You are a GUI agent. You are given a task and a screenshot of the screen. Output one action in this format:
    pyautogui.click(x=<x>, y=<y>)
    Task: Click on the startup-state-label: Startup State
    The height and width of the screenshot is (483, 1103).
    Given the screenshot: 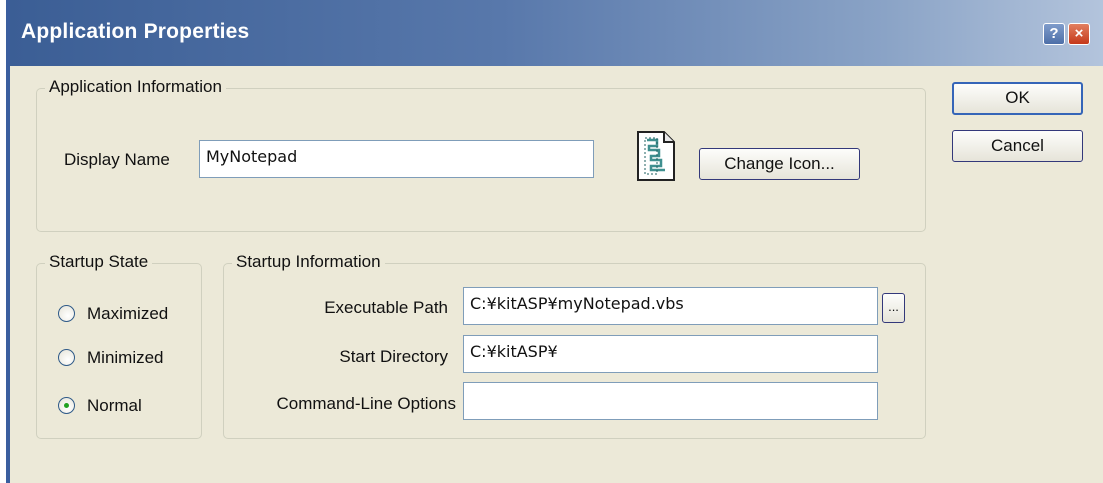 What is the action you would take?
    pyautogui.click(x=99, y=262)
    